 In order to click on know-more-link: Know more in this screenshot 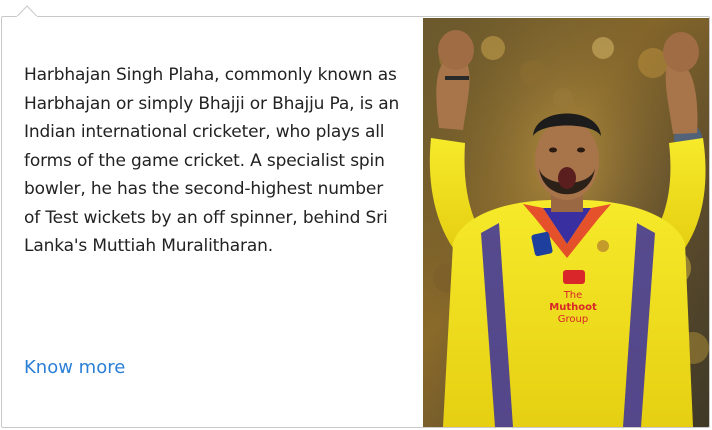, I will do `click(74, 367)`.